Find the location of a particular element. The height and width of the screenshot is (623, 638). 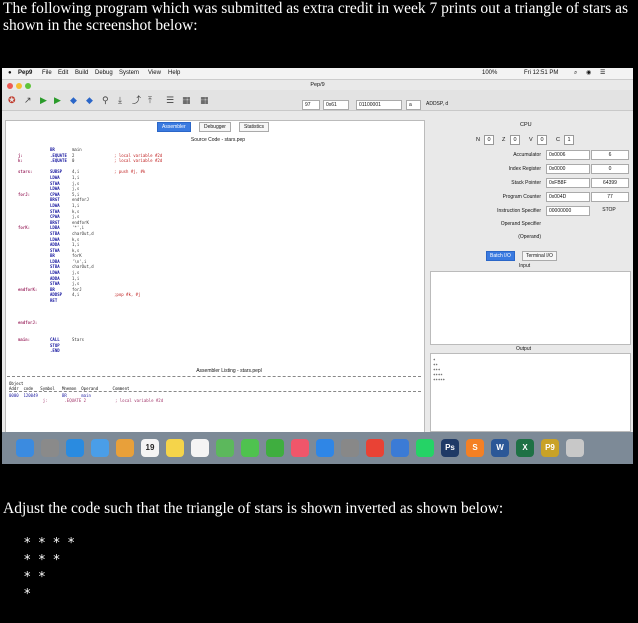

flag-z-label: Z is located at coordinates (504, 140).